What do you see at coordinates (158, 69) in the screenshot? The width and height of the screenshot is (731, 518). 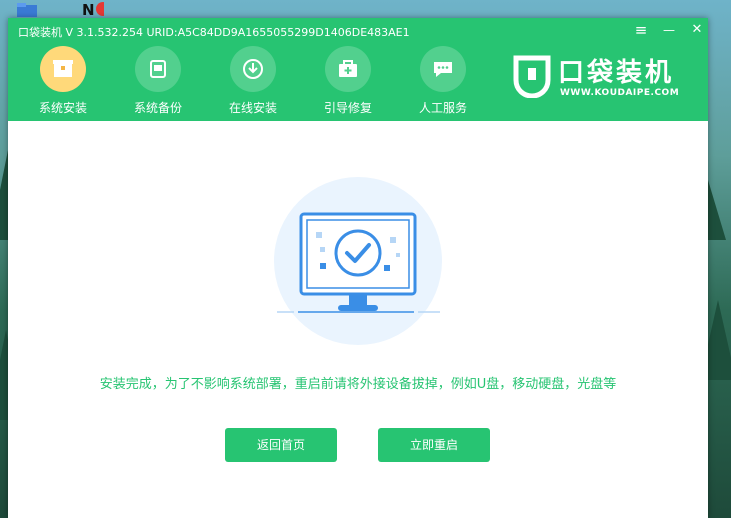 I see `system-backup-icon` at bounding box center [158, 69].